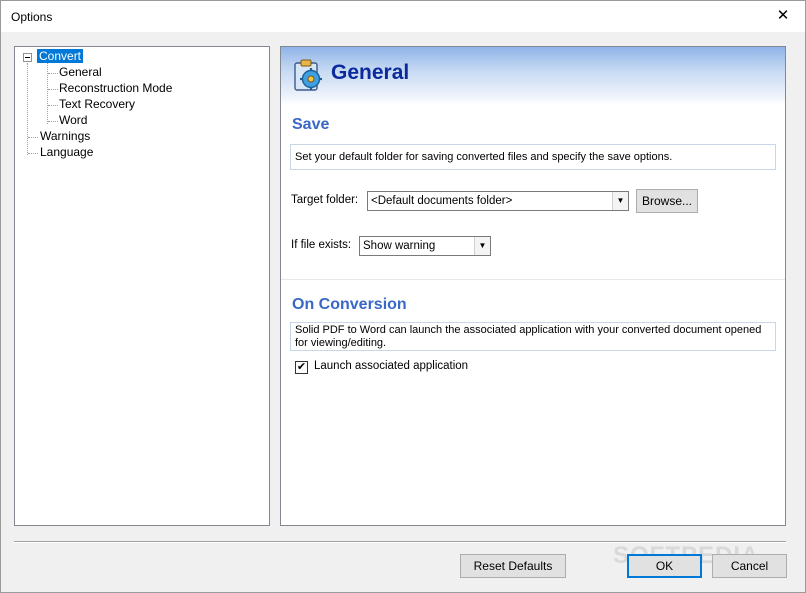 This screenshot has height=593, width=806. I want to click on panel-header: General, so click(533, 76).